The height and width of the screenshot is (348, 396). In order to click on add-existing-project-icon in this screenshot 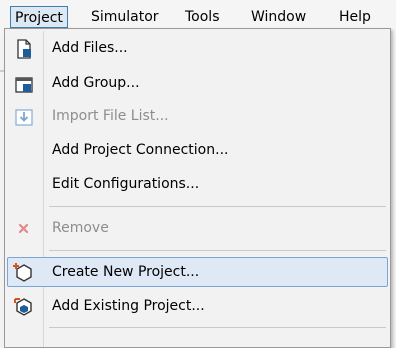, I will do `click(24, 307)`.